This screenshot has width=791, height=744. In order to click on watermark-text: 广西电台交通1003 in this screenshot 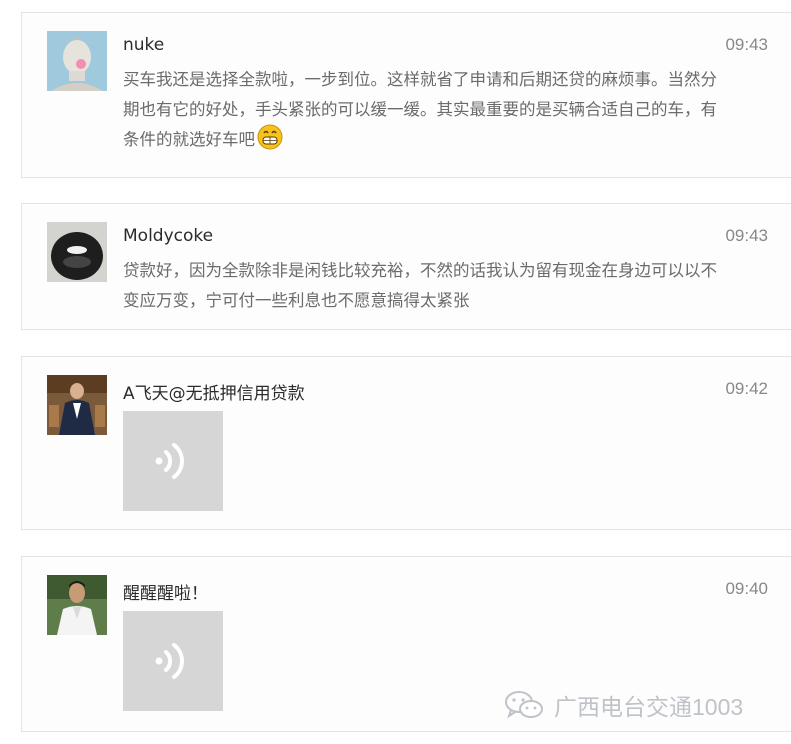, I will do `click(649, 707)`.